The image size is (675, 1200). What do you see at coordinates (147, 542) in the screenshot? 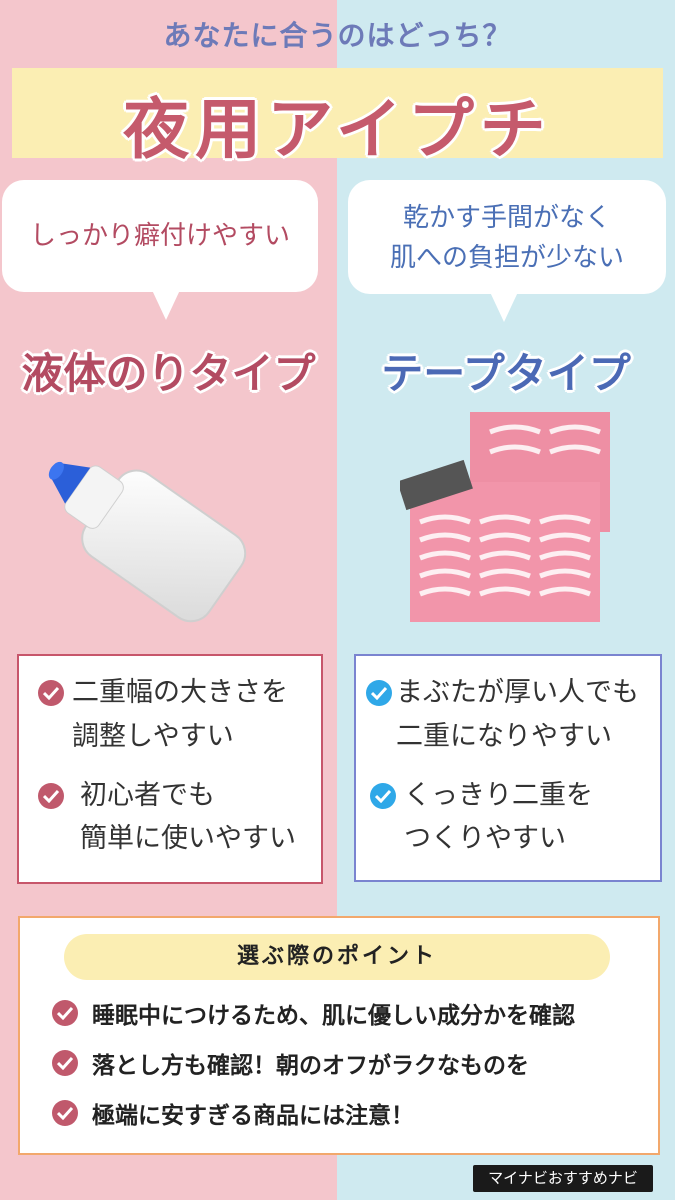
I see `glue-bottle-image` at bounding box center [147, 542].